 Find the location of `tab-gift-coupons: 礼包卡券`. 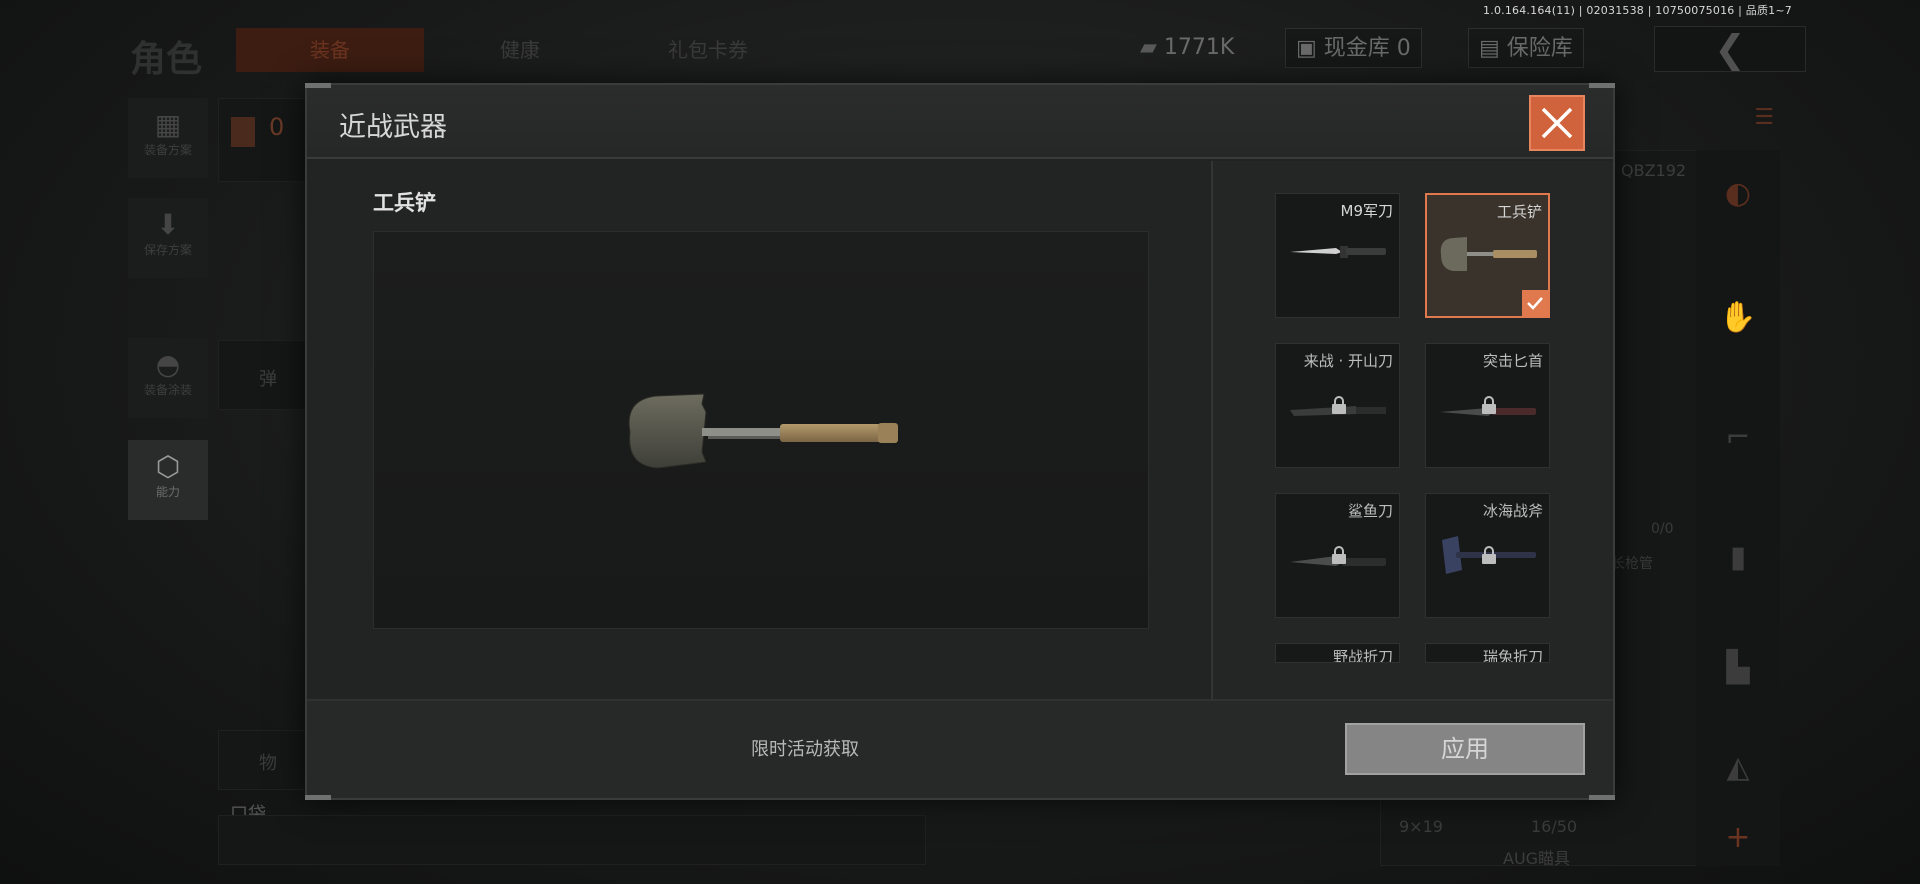

tab-gift-coupons: 礼包卡券 is located at coordinates (708, 50).